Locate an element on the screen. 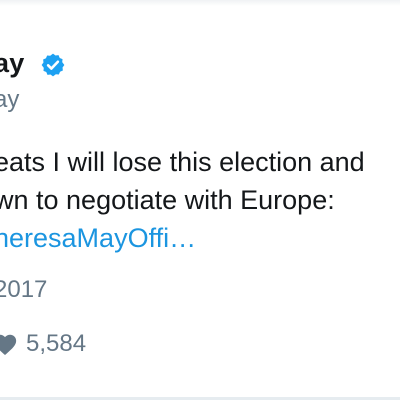 This screenshot has height=400, width=400. tweet-text-line: wn to negotiate with Europe: is located at coordinates (167, 200).